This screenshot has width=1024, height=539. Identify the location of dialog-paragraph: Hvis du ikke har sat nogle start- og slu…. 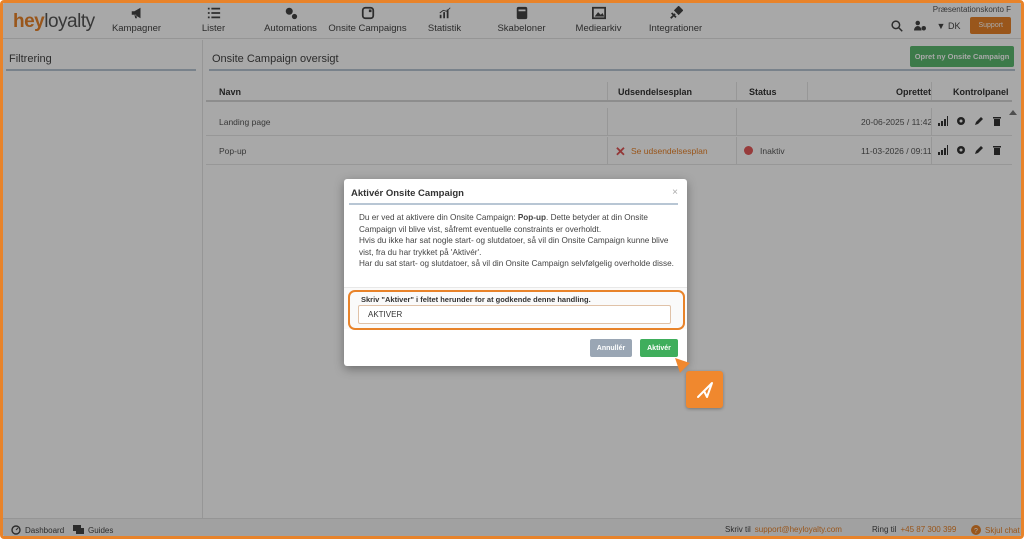
(514, 246).